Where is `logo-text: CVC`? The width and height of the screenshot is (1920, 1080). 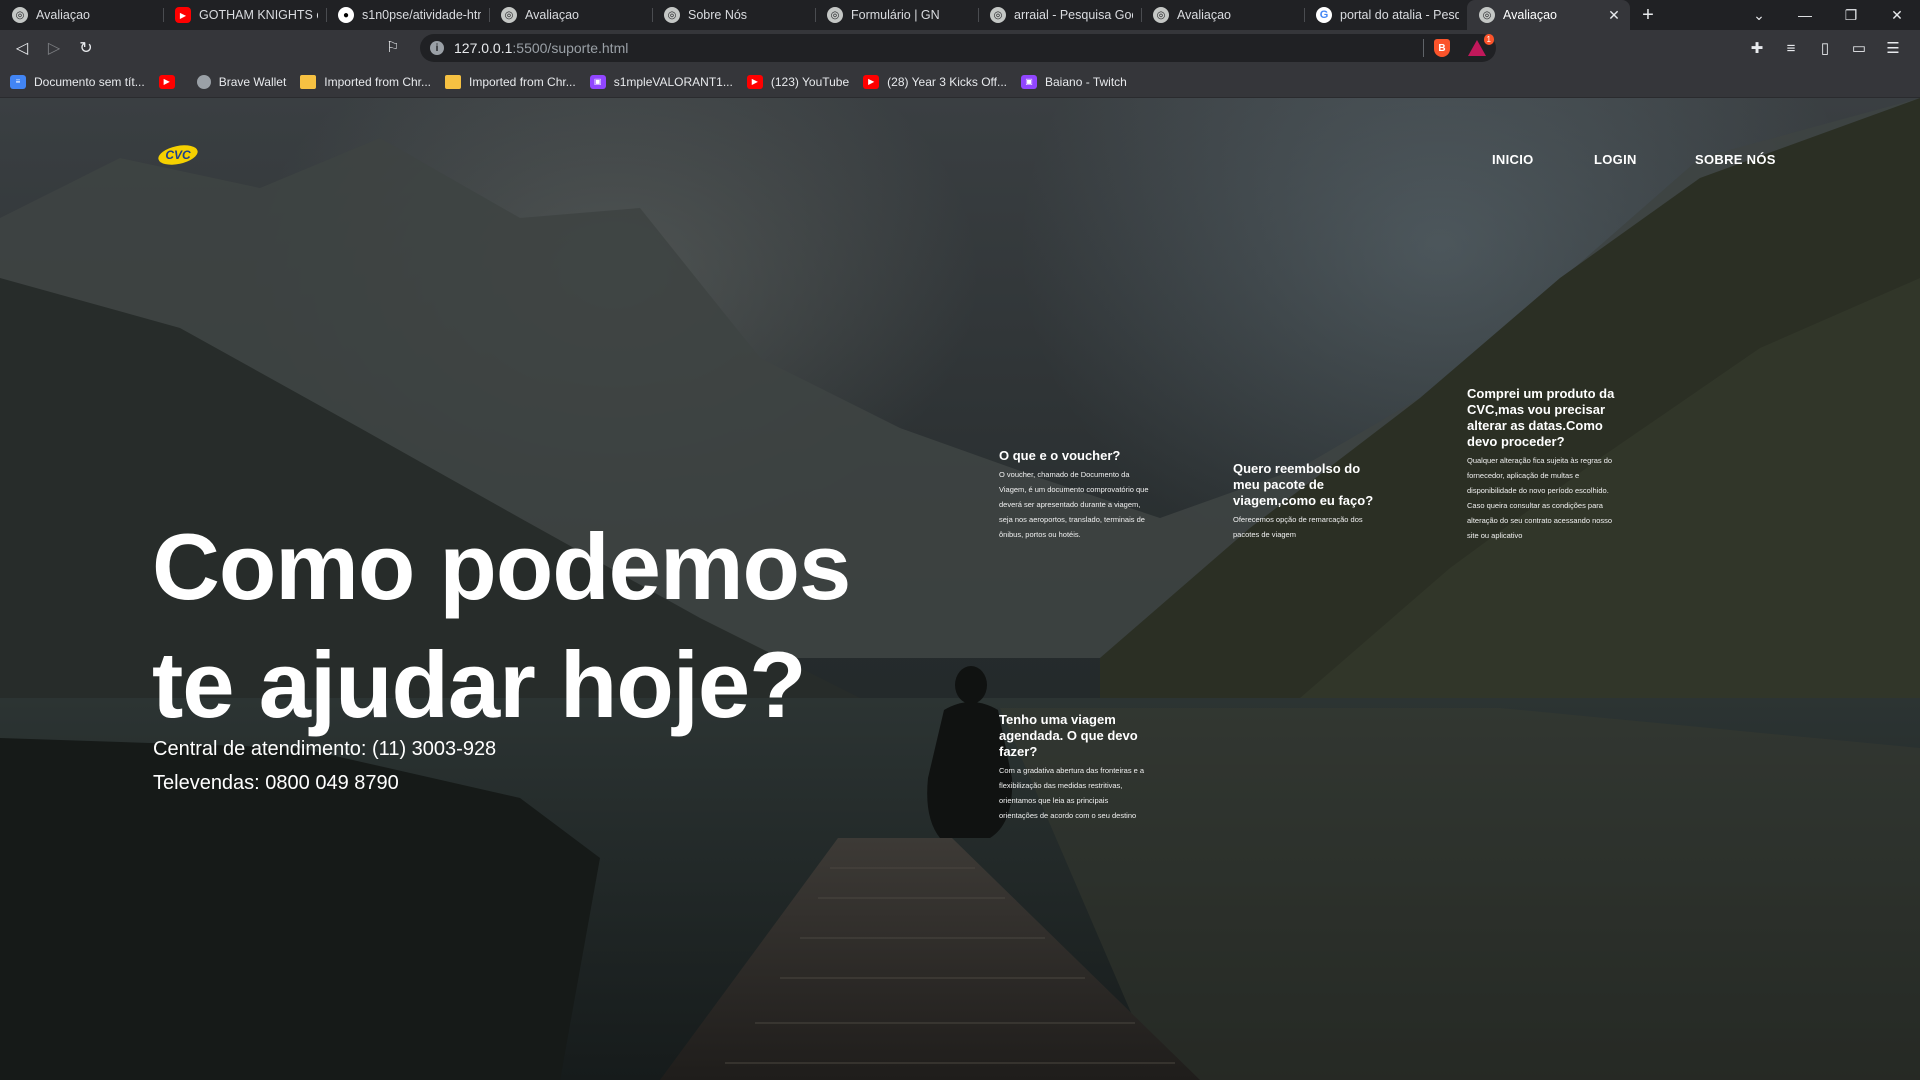 logo-text: CVC is located at coordinates (178, 155).